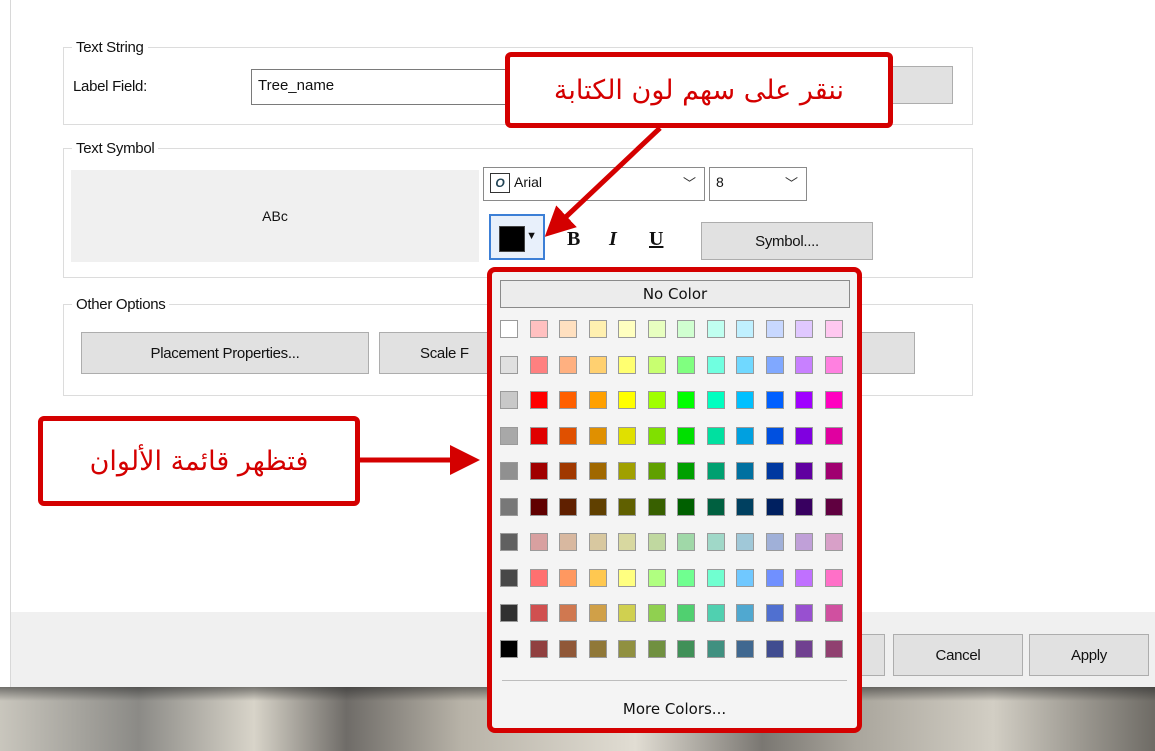 The width and height of the screenshot is (1155, 751). What do you see at coordinates (594, 184) in the screenshot?
I see `font-name-select: O Arial ﹀` at bounding box center [594, 184].